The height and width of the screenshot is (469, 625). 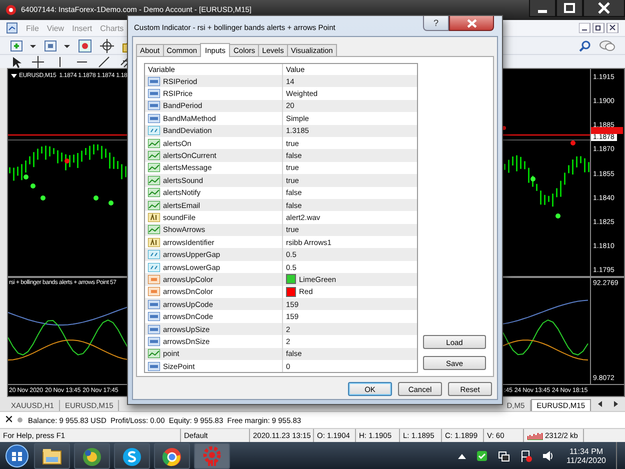 I want to click on clock-date: 11/24/2020, so click(x=586, y=460).